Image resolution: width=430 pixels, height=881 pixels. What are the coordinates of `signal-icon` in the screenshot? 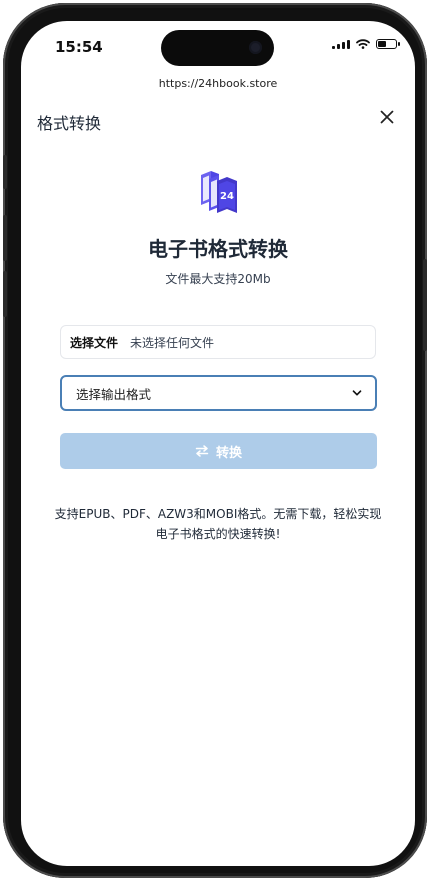 It's located at (341, 44).